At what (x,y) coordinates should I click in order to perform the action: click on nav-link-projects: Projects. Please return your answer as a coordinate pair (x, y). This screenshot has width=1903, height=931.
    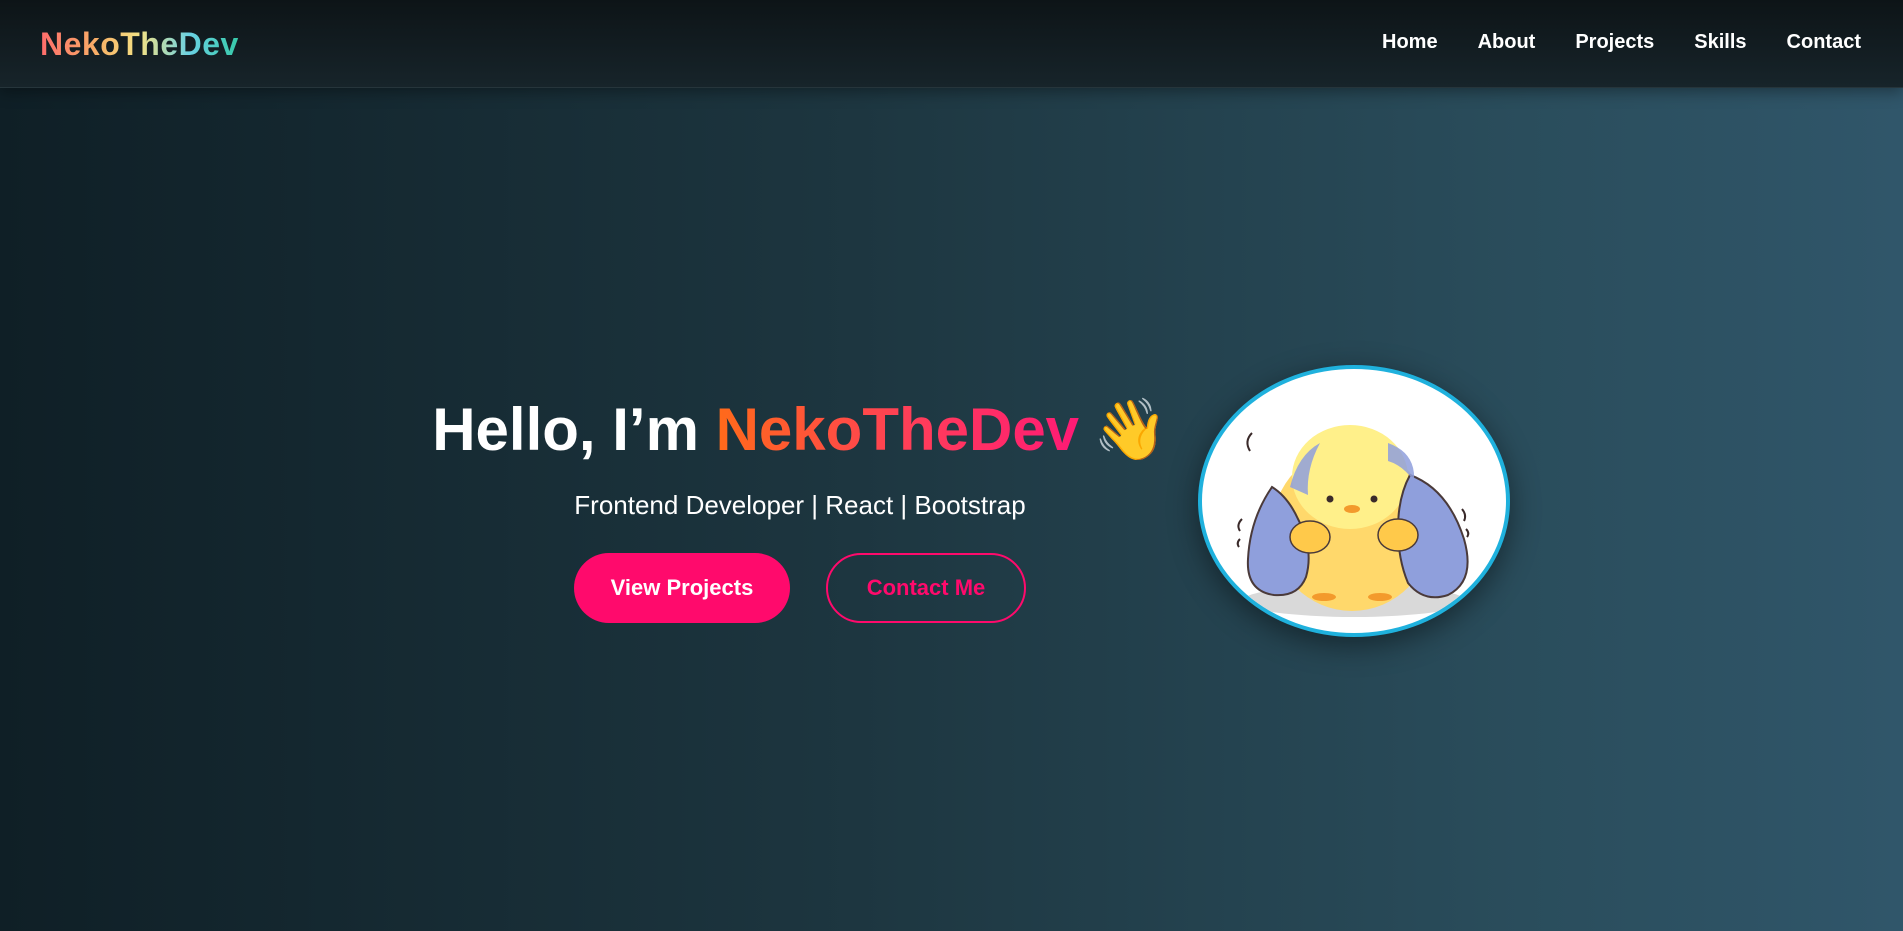
    Looking at the image, I should click on (1614, 42).